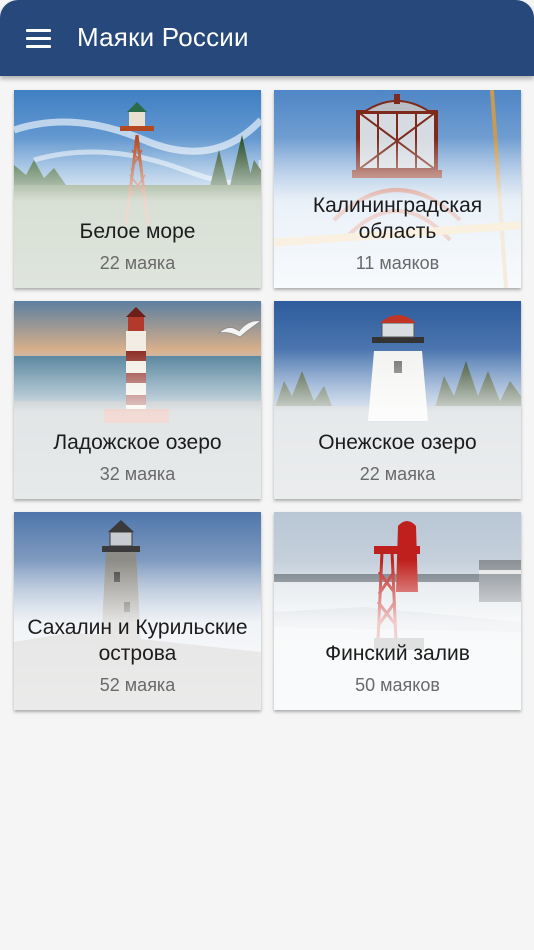 The width and height of the screenshot is (534, 950). I want to click on card-caption: Калининградская область 11 маяков, so click(397, 233).